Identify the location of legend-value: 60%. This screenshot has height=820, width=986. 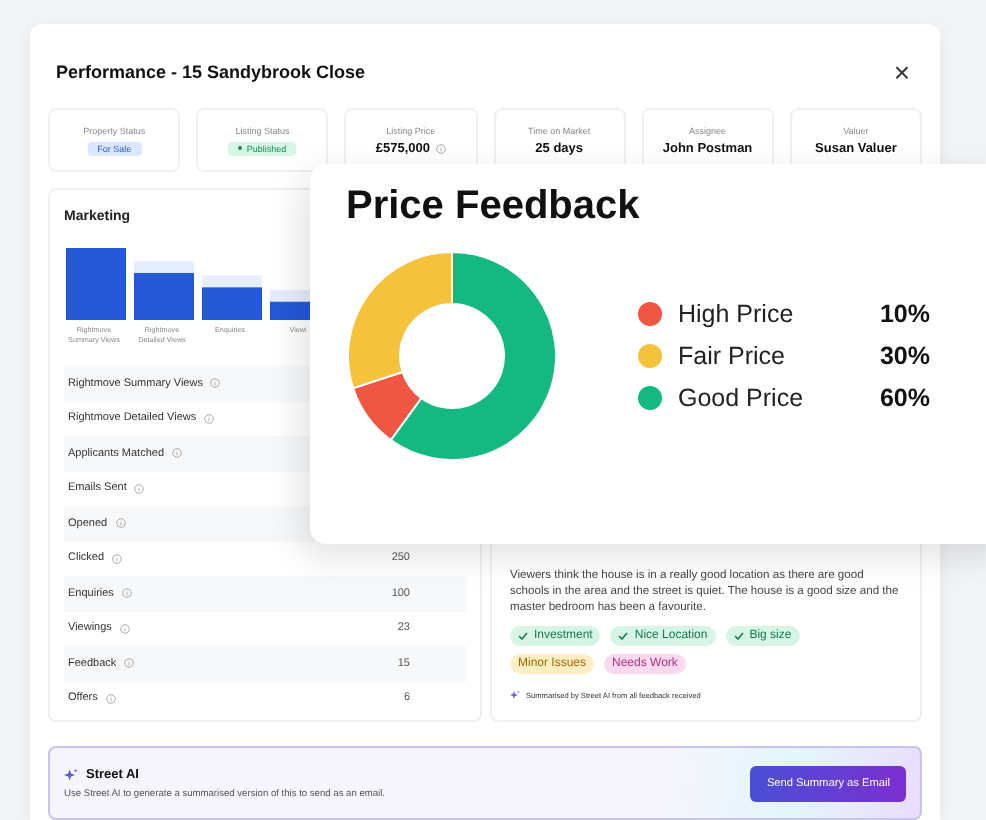
(904, 398).